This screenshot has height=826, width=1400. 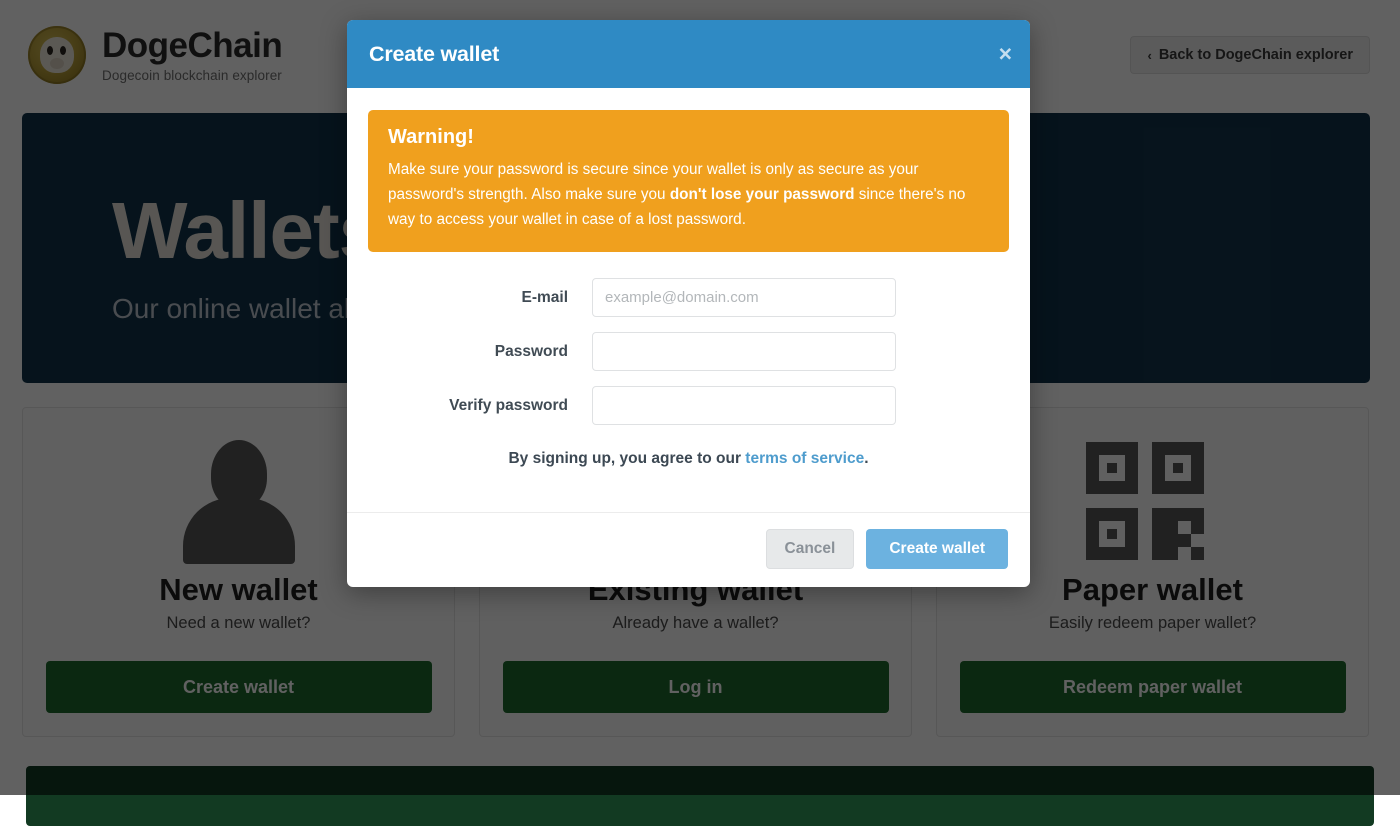 I want to click on form-row-verify-password: Verify password, so click(x=688, y=405).